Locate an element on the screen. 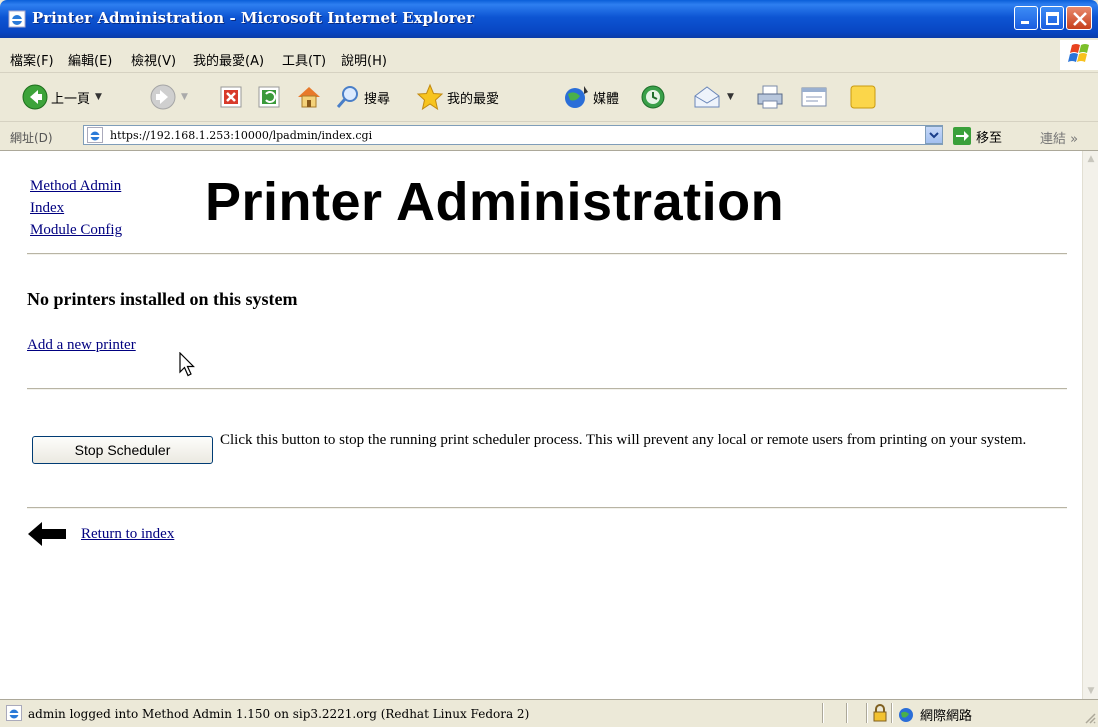 The height and width of the screenshot is (727, 1098). history-icon is located at coordinates (653, 97).